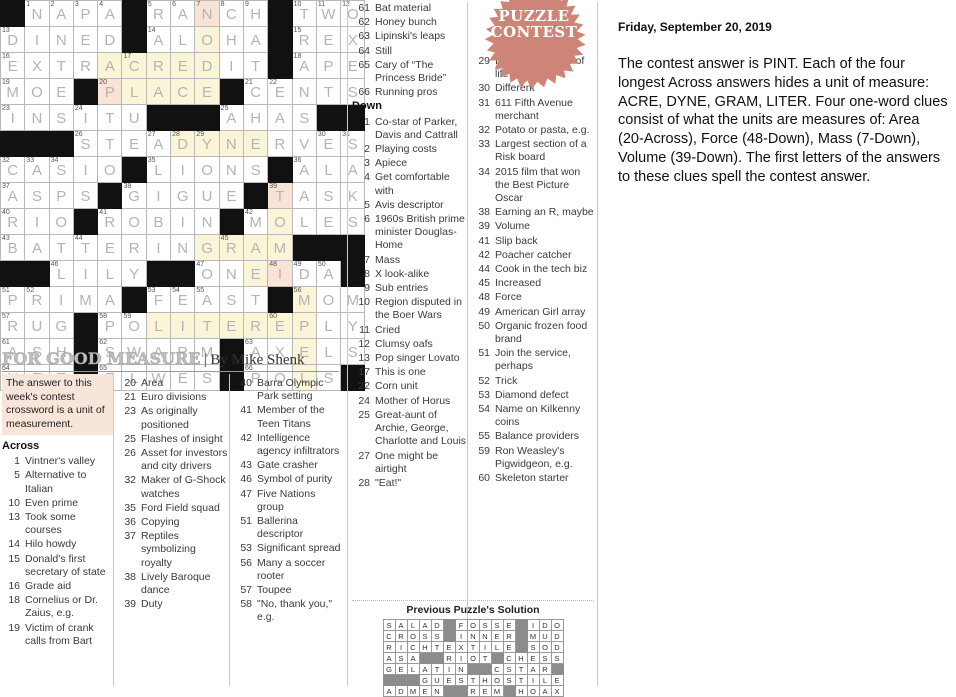  I want to click on clue-item: 1 Vintner's valley, so click(57, 461).